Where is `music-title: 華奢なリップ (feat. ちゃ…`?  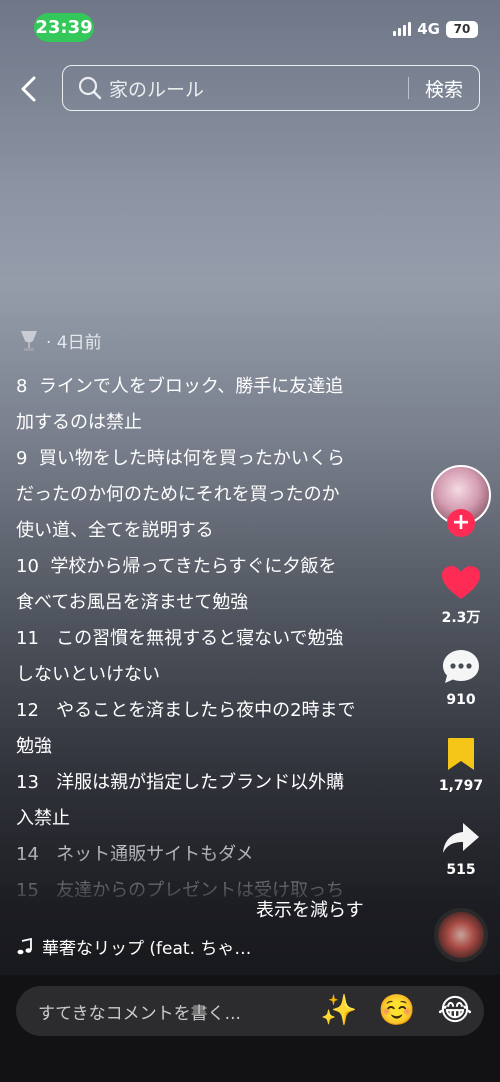
music-title: 華奢なリップ (feat. ちゃ… is located at coordinates (147, 949).